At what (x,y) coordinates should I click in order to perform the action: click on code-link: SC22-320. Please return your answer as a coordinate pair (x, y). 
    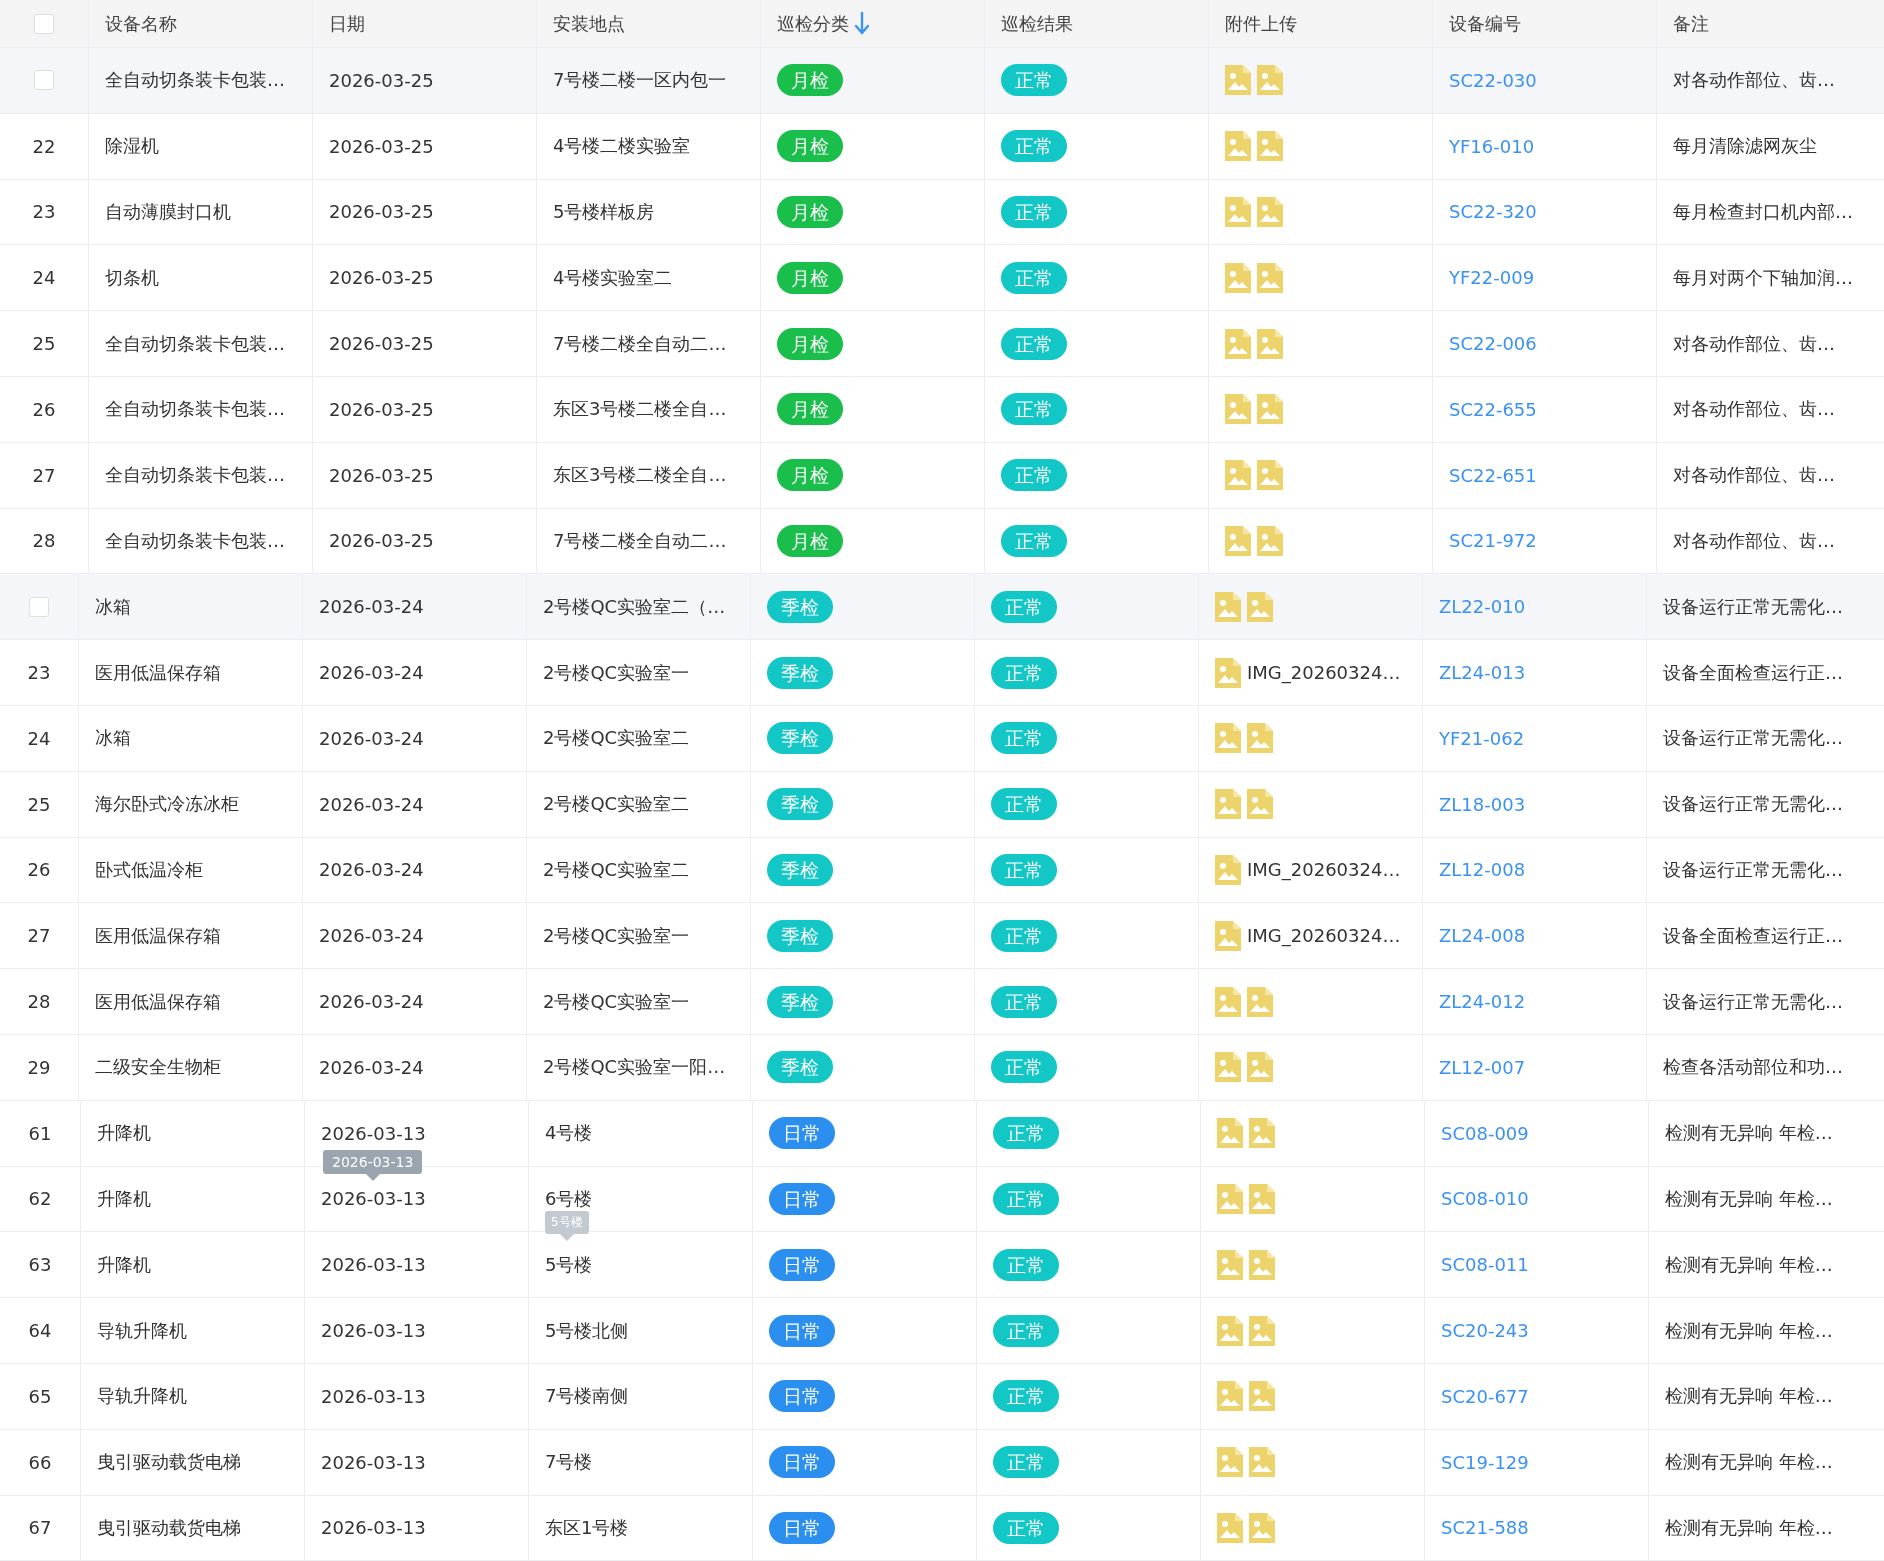
    Looking at the image, I should click on (1493, 212).